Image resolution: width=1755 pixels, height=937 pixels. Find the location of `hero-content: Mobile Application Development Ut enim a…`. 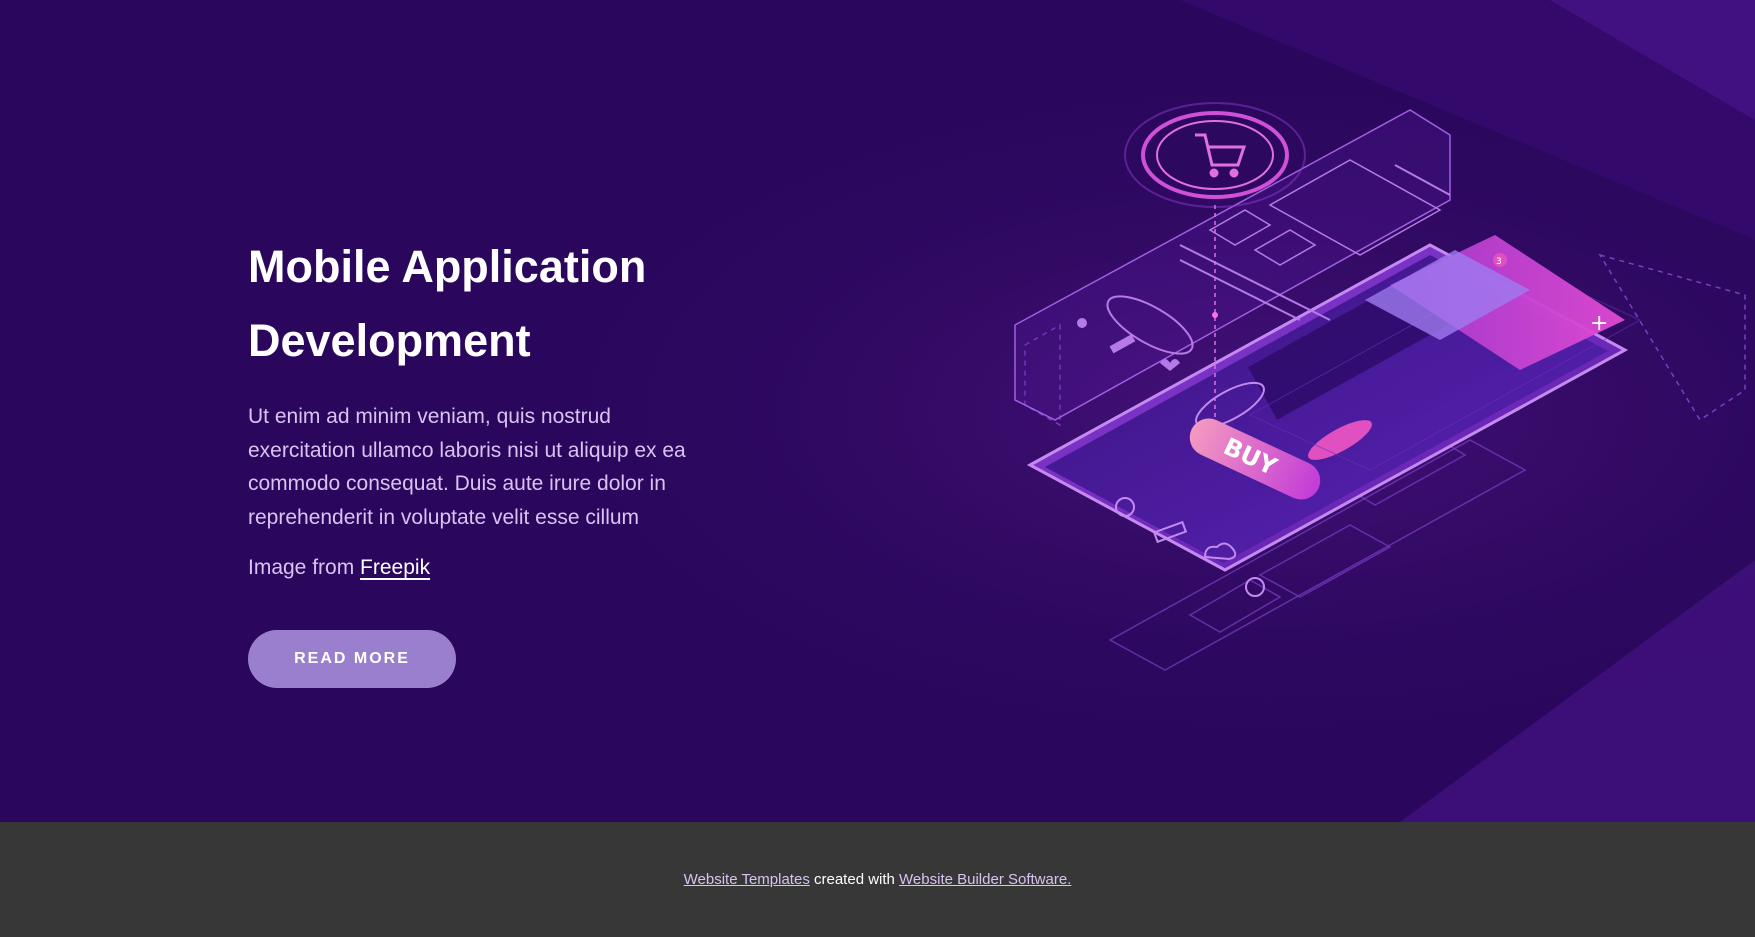

hero-content: Mobile Application Development Ut enim a… is located at coordinates (488, 459).